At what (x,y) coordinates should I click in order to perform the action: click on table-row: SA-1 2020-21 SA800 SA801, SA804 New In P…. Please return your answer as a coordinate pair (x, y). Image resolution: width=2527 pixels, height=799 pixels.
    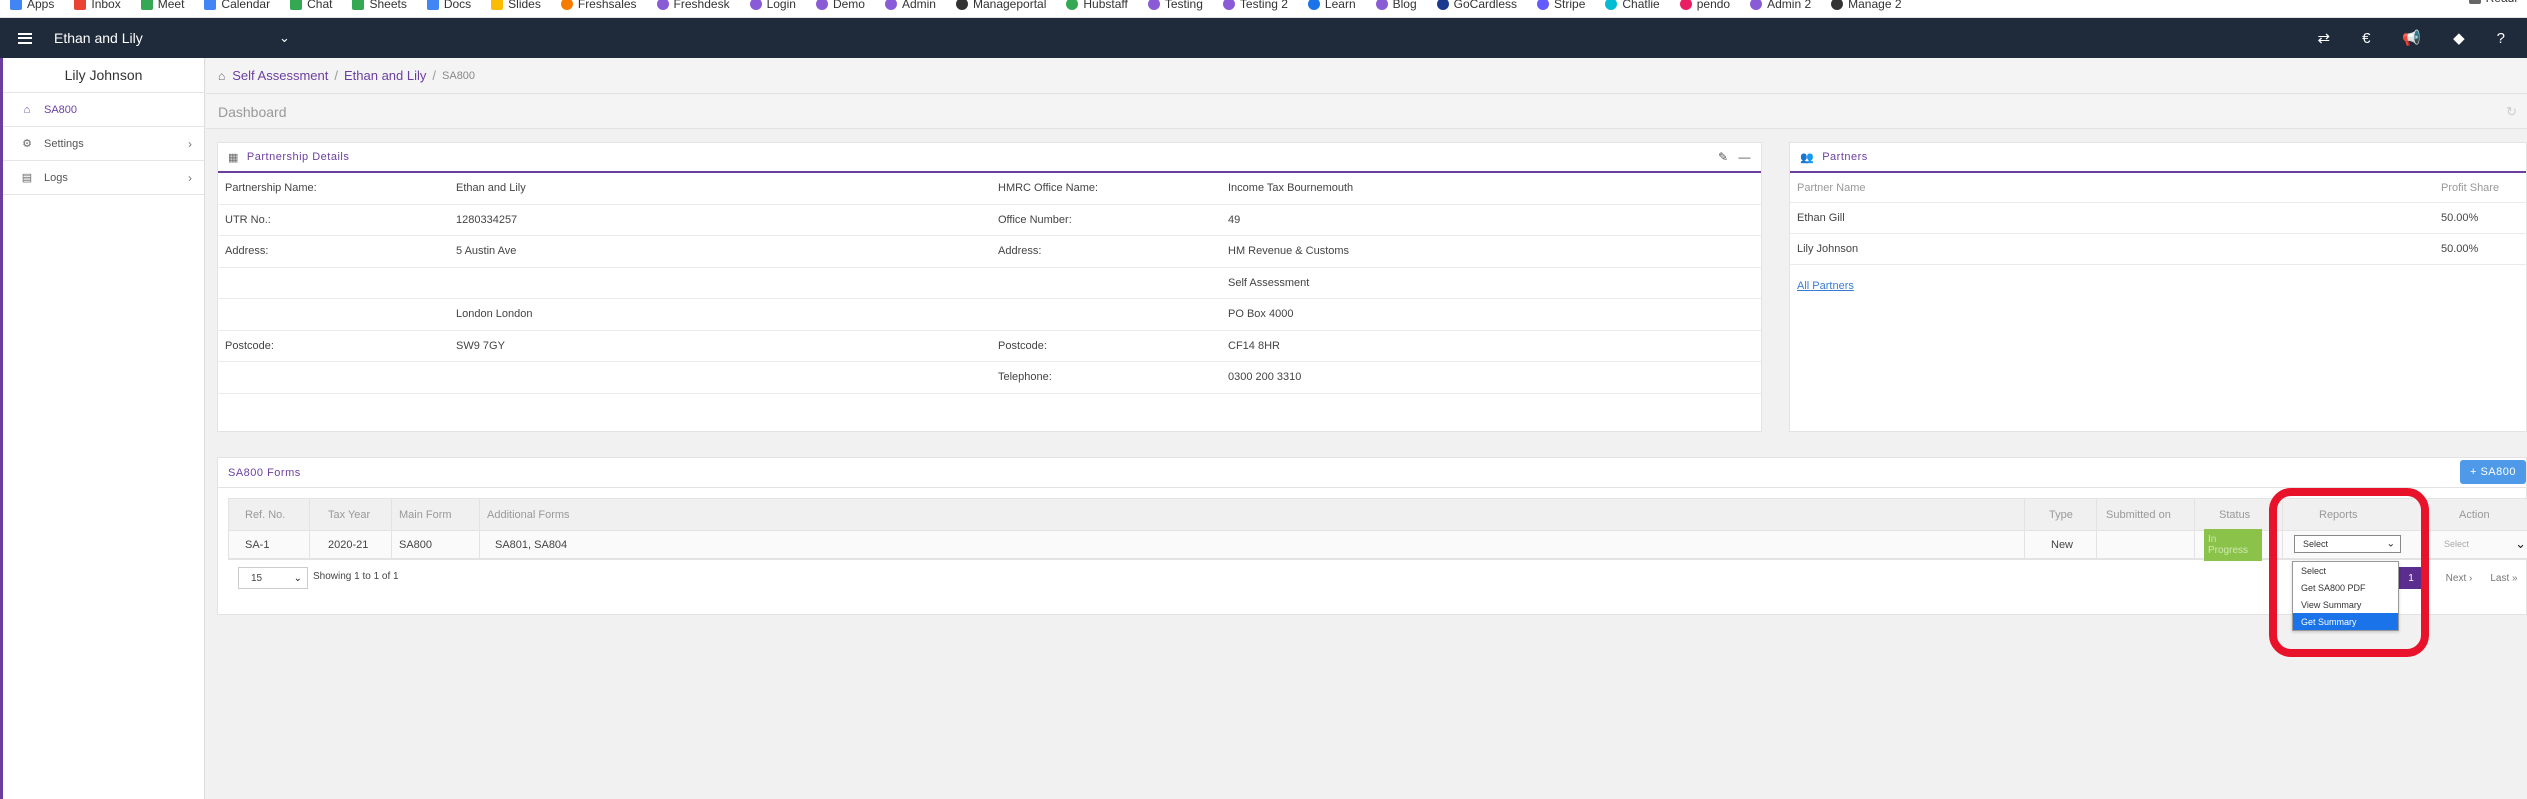
    Looking at the image, I should click on (1378, 544).